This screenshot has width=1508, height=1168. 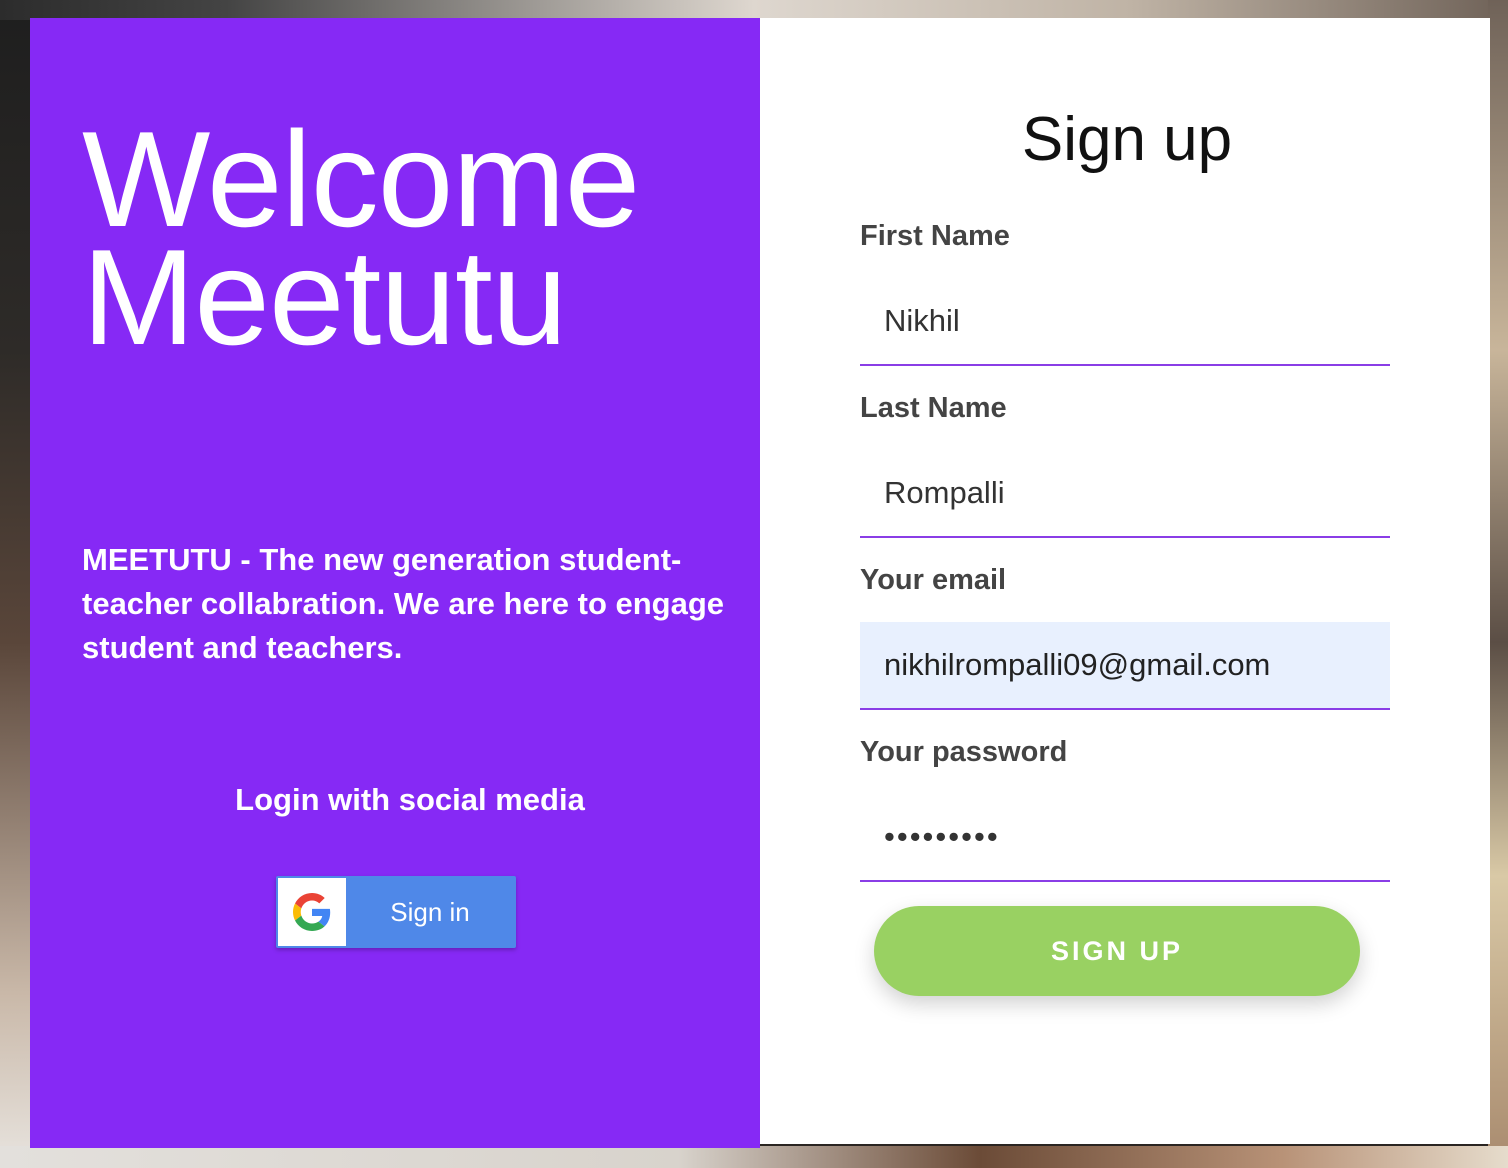 I want to click on google-icon-container, so click(x=312, y=912).